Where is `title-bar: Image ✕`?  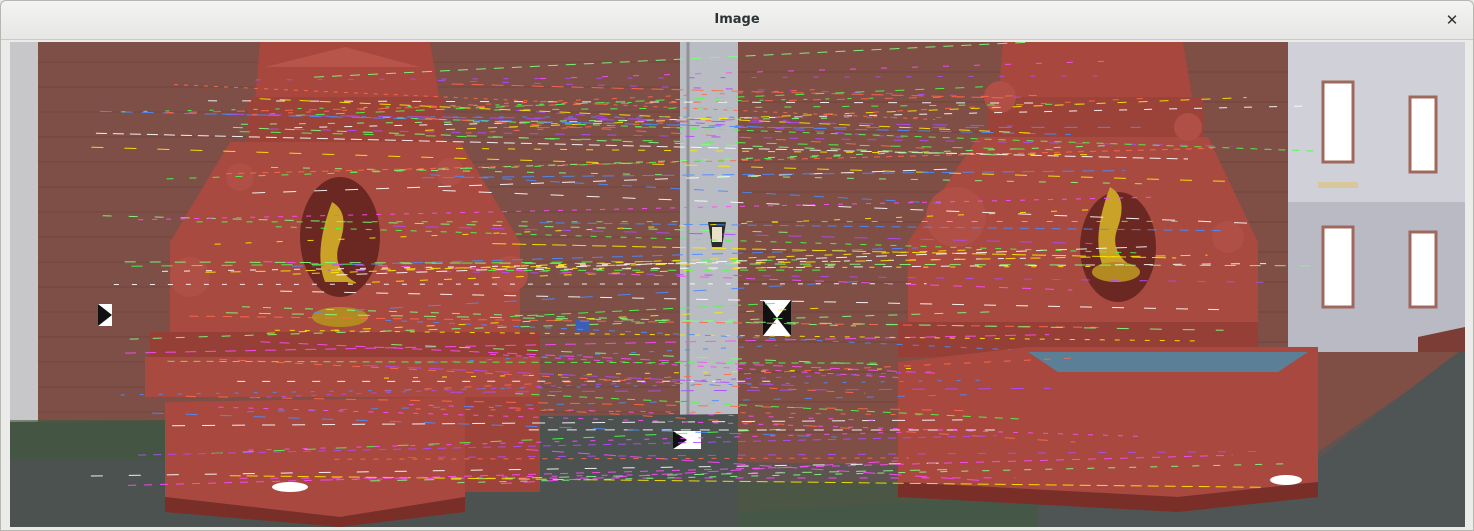 title-bar: Image ✕ is located at coordinates (737, 20).